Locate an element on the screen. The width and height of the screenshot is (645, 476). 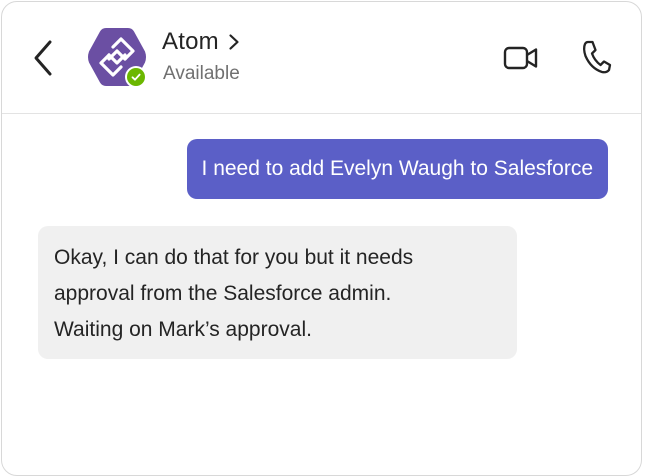
presence-badge is located at coordinates (136, 77).